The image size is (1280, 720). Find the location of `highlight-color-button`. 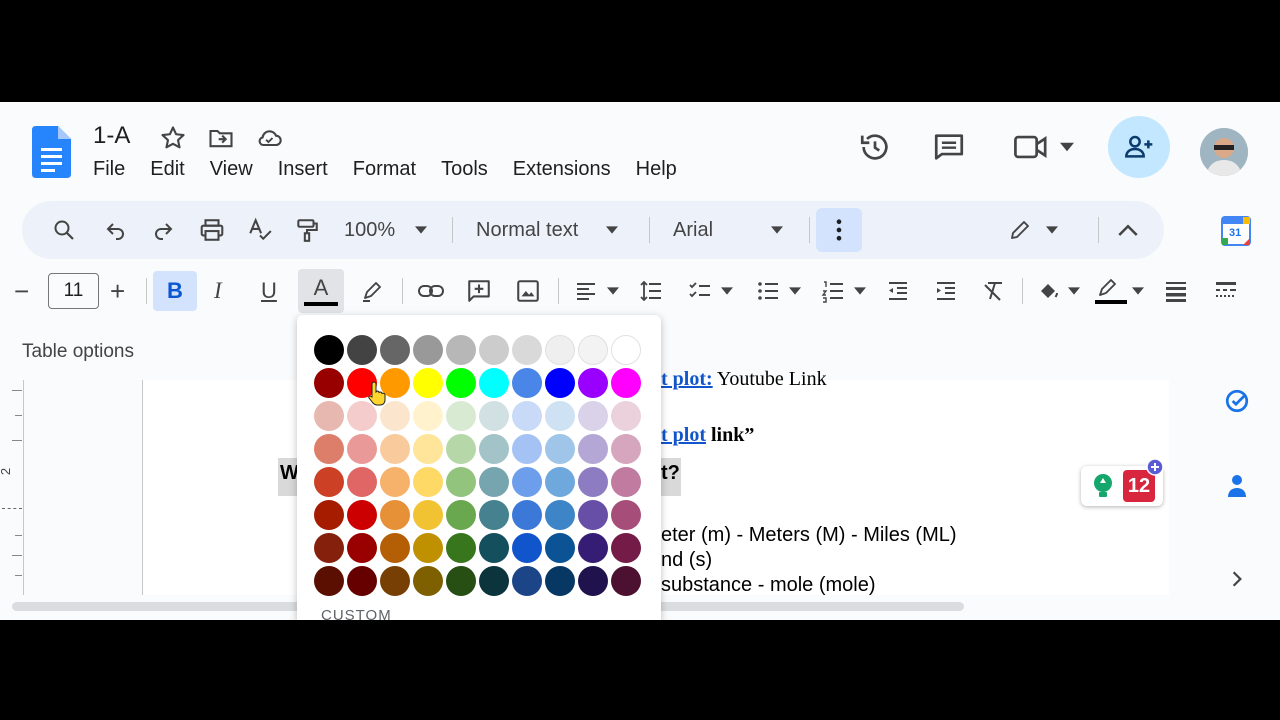

highlight-color-button is located at coordinates (372, 291).